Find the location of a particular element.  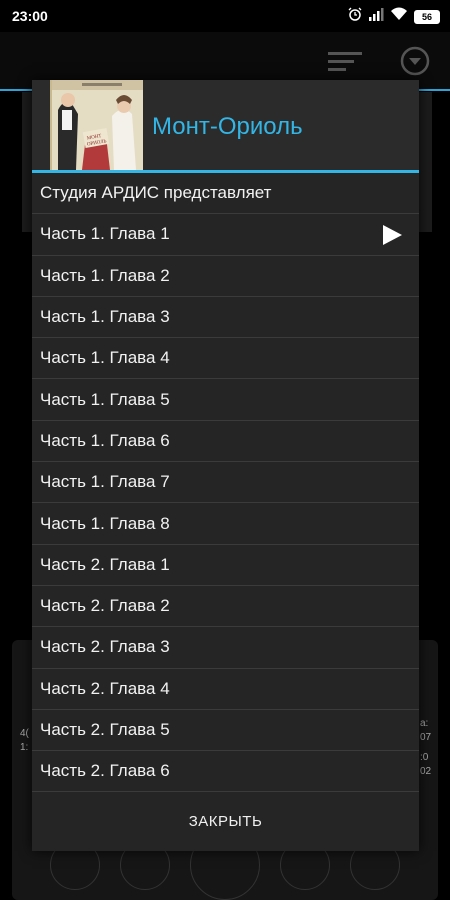

list-item: Часть 1. Глава 8 is located at coordinates (225, 524).